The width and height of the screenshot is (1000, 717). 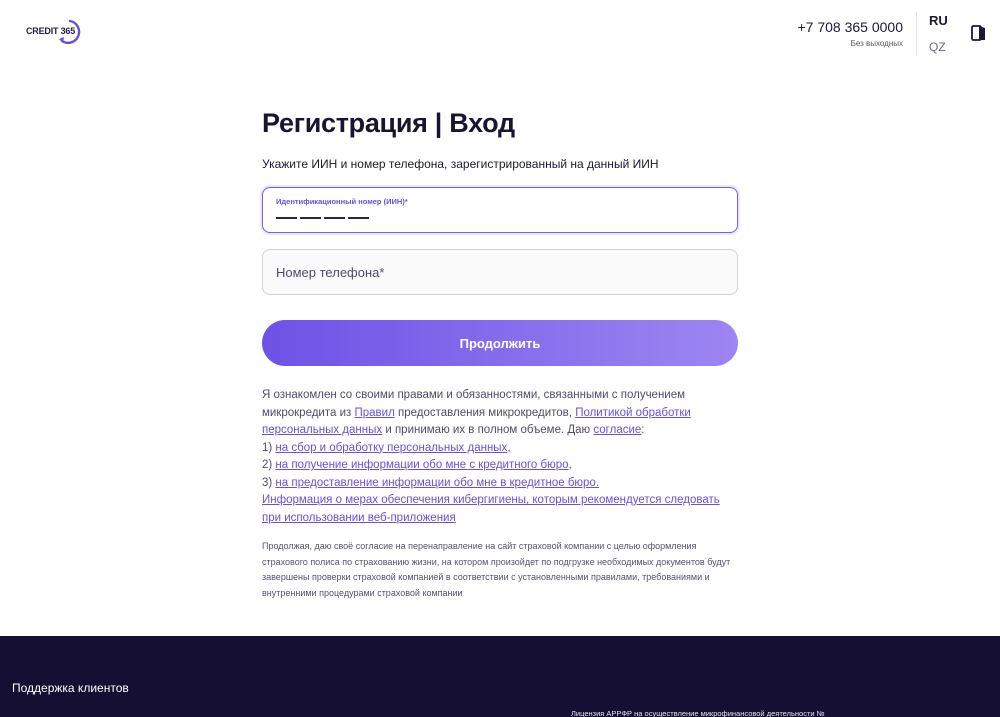 I want to click on phone-hours: Без выходных, so click(x=876, y=43).